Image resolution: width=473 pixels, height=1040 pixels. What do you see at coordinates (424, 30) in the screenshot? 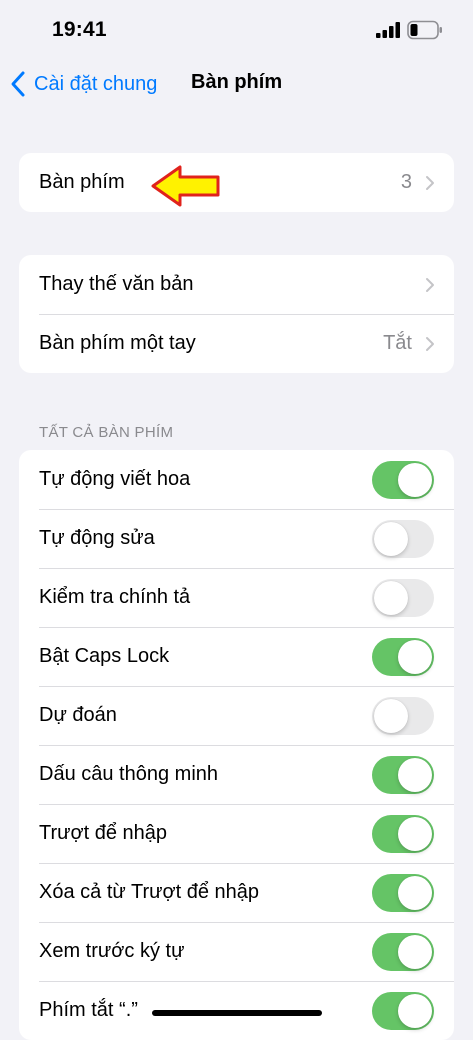
I see `battery-icon` at bounding box center [424, 30].